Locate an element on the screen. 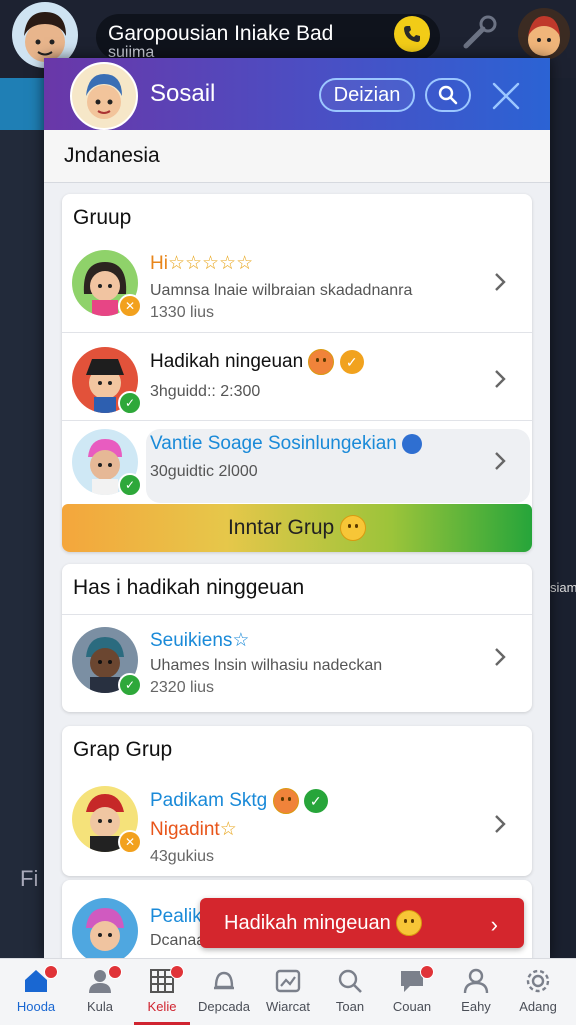  globe-emoji-icon is located at coordinates (412, 443).